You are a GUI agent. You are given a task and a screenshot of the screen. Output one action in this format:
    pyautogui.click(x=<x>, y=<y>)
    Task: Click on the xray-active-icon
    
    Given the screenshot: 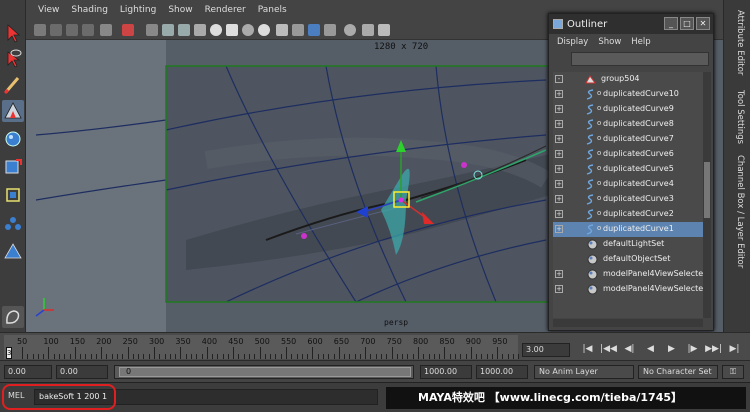 What is the action you would take?
    pyautogui.click(x=330, y=30)
    